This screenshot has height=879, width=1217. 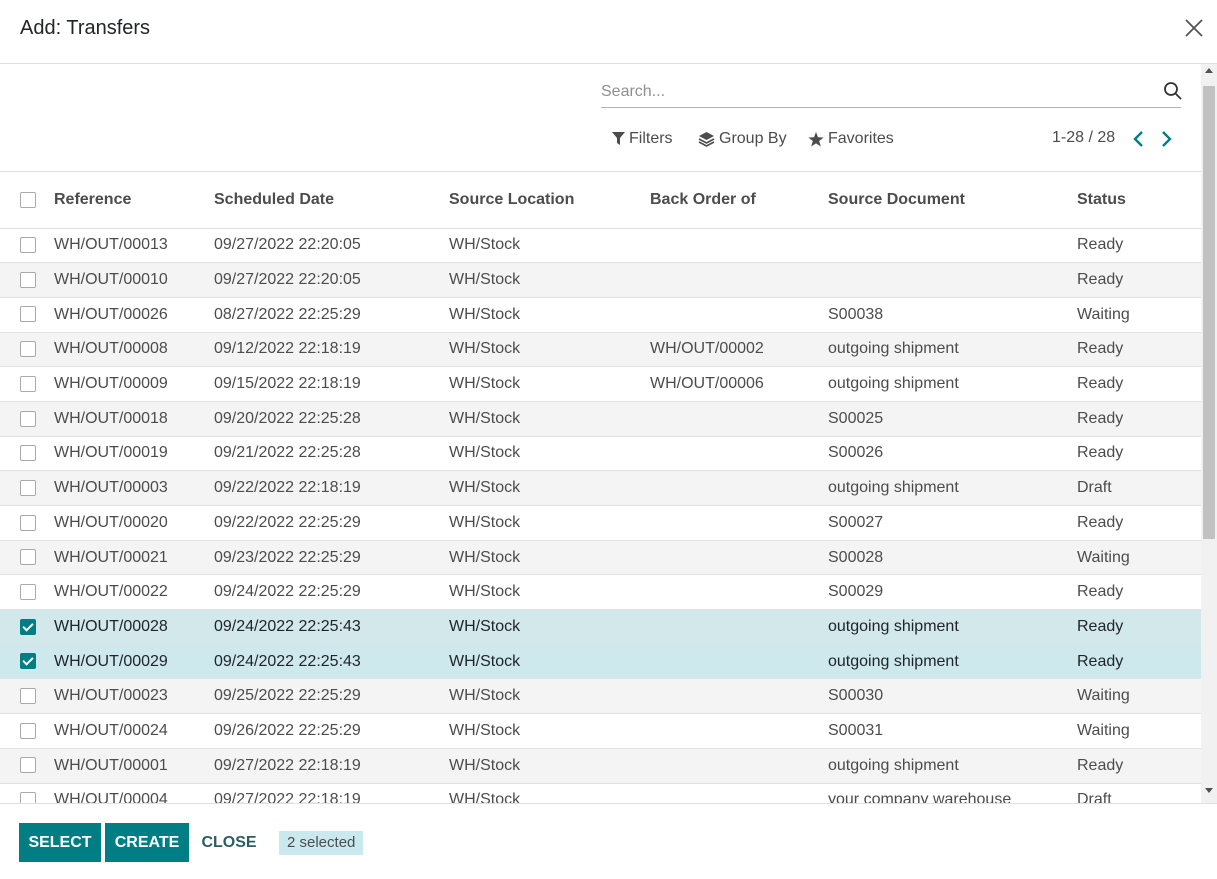 I want to click on scheduled-date-cell: 08/27/2022 22:25:29, so click(x=331, y=315).